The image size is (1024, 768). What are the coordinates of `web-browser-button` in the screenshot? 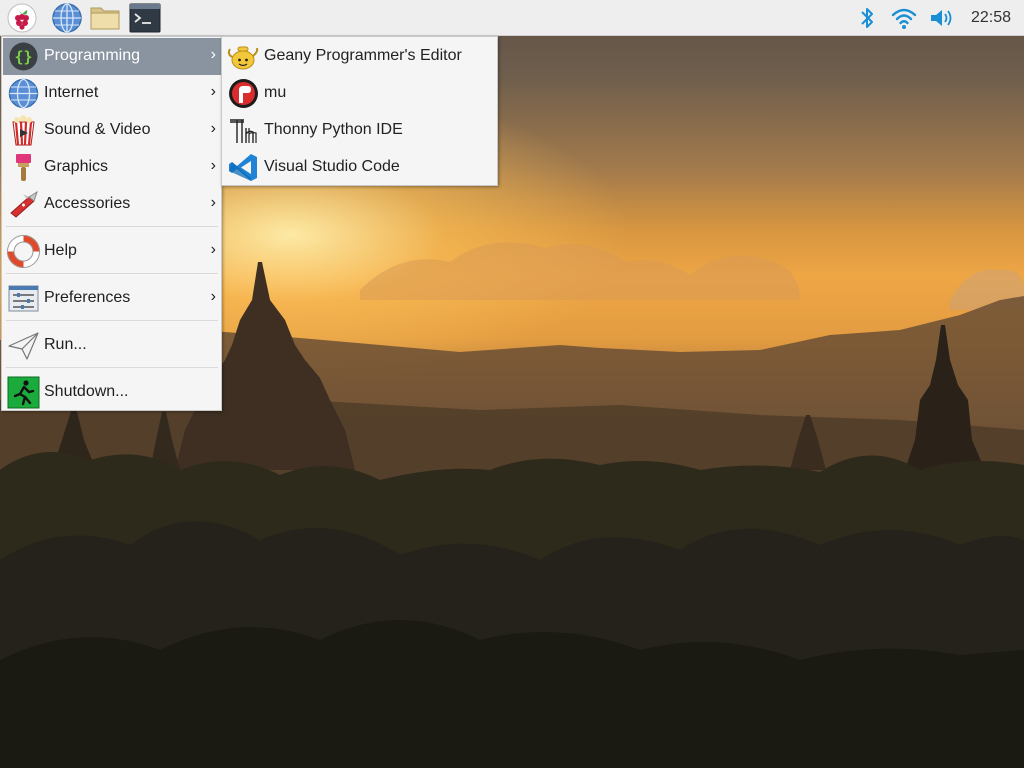 It's located at (67, 18).